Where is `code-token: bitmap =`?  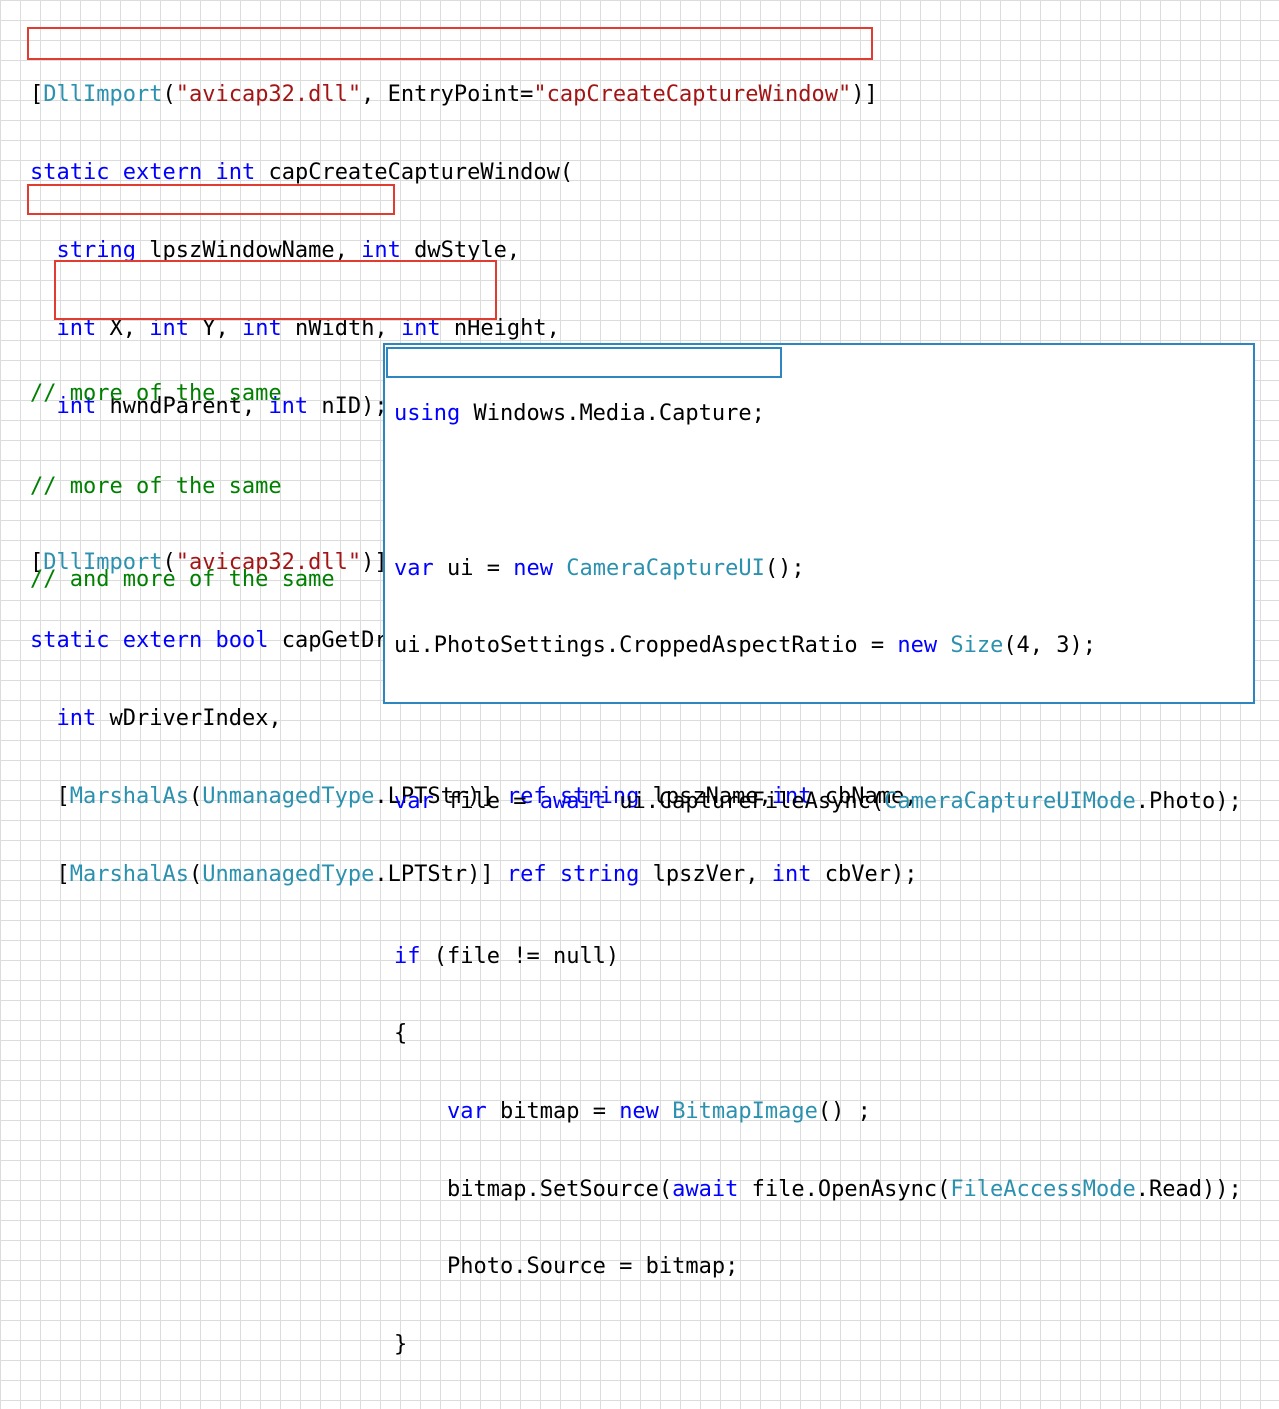
code-token: bitmap = is located at coordinates (553, 1111).